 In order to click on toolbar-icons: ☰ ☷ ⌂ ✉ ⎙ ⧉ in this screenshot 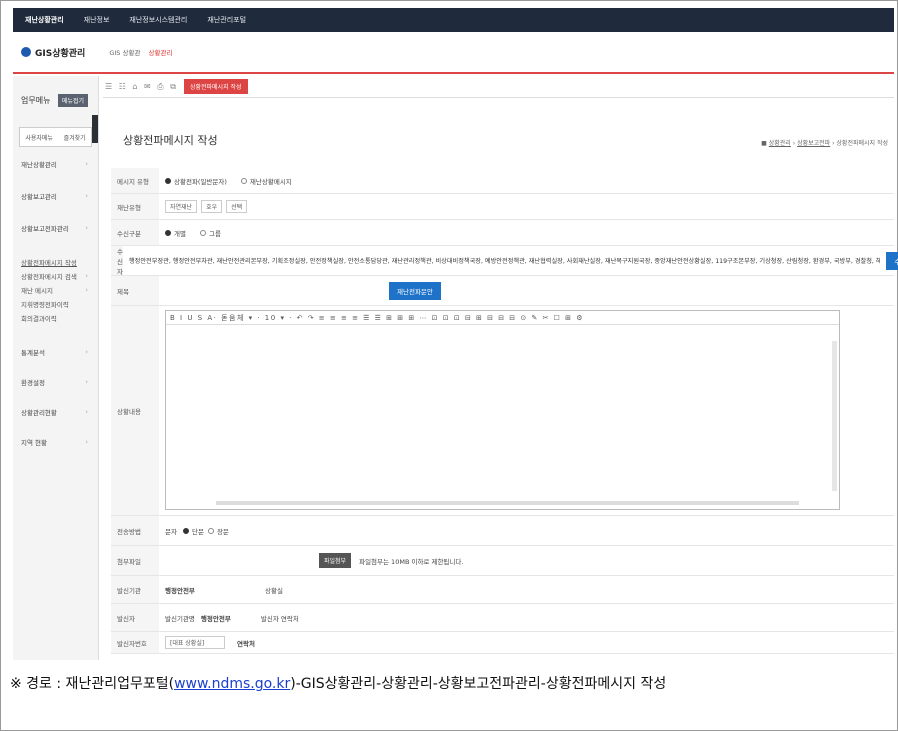, I will do `click(141, 87)`.